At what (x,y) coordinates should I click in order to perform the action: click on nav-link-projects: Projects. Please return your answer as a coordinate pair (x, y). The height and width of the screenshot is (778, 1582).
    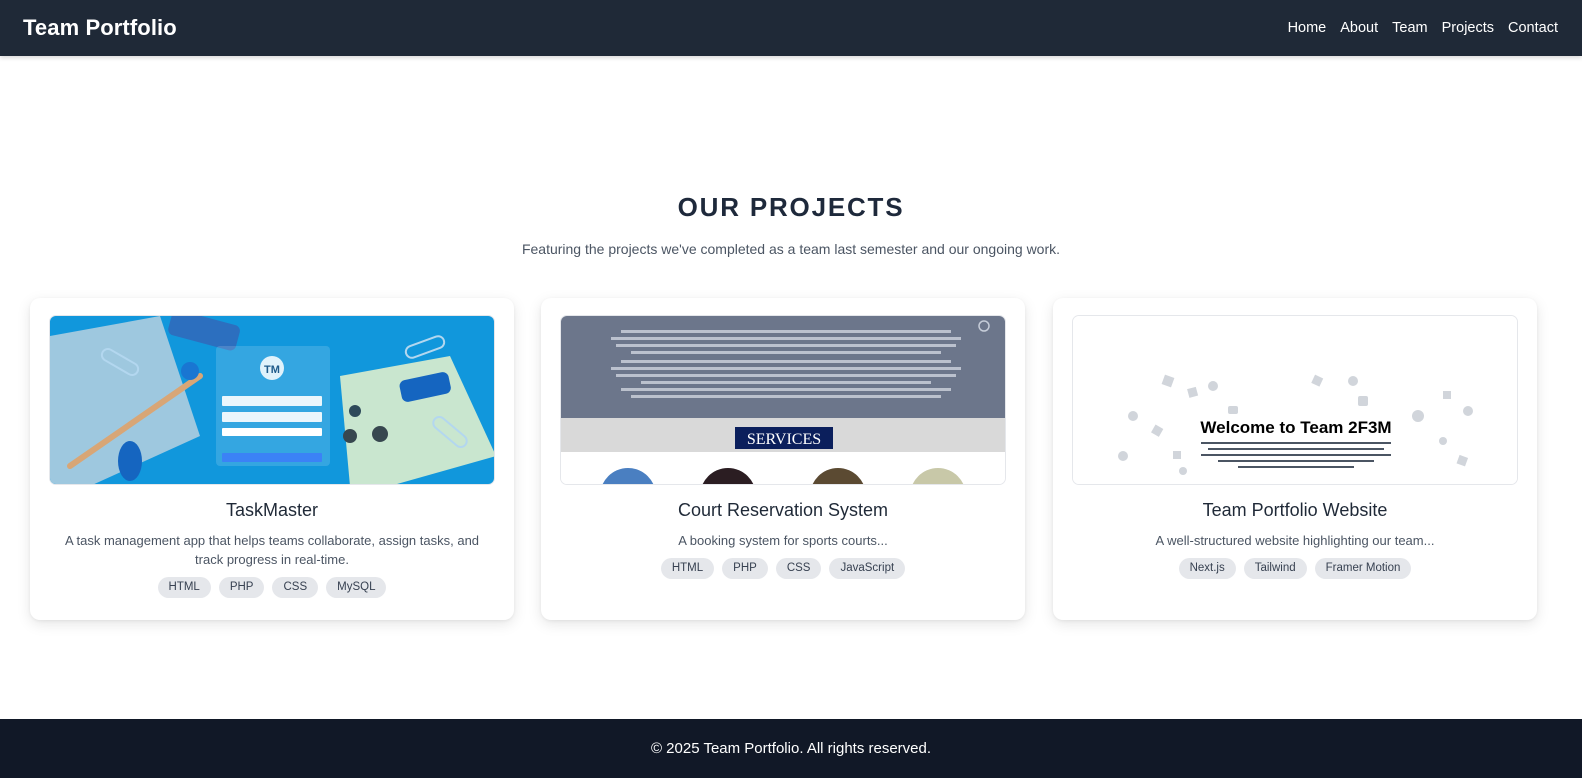
    Looking at the image, I should click on (1468, 28).